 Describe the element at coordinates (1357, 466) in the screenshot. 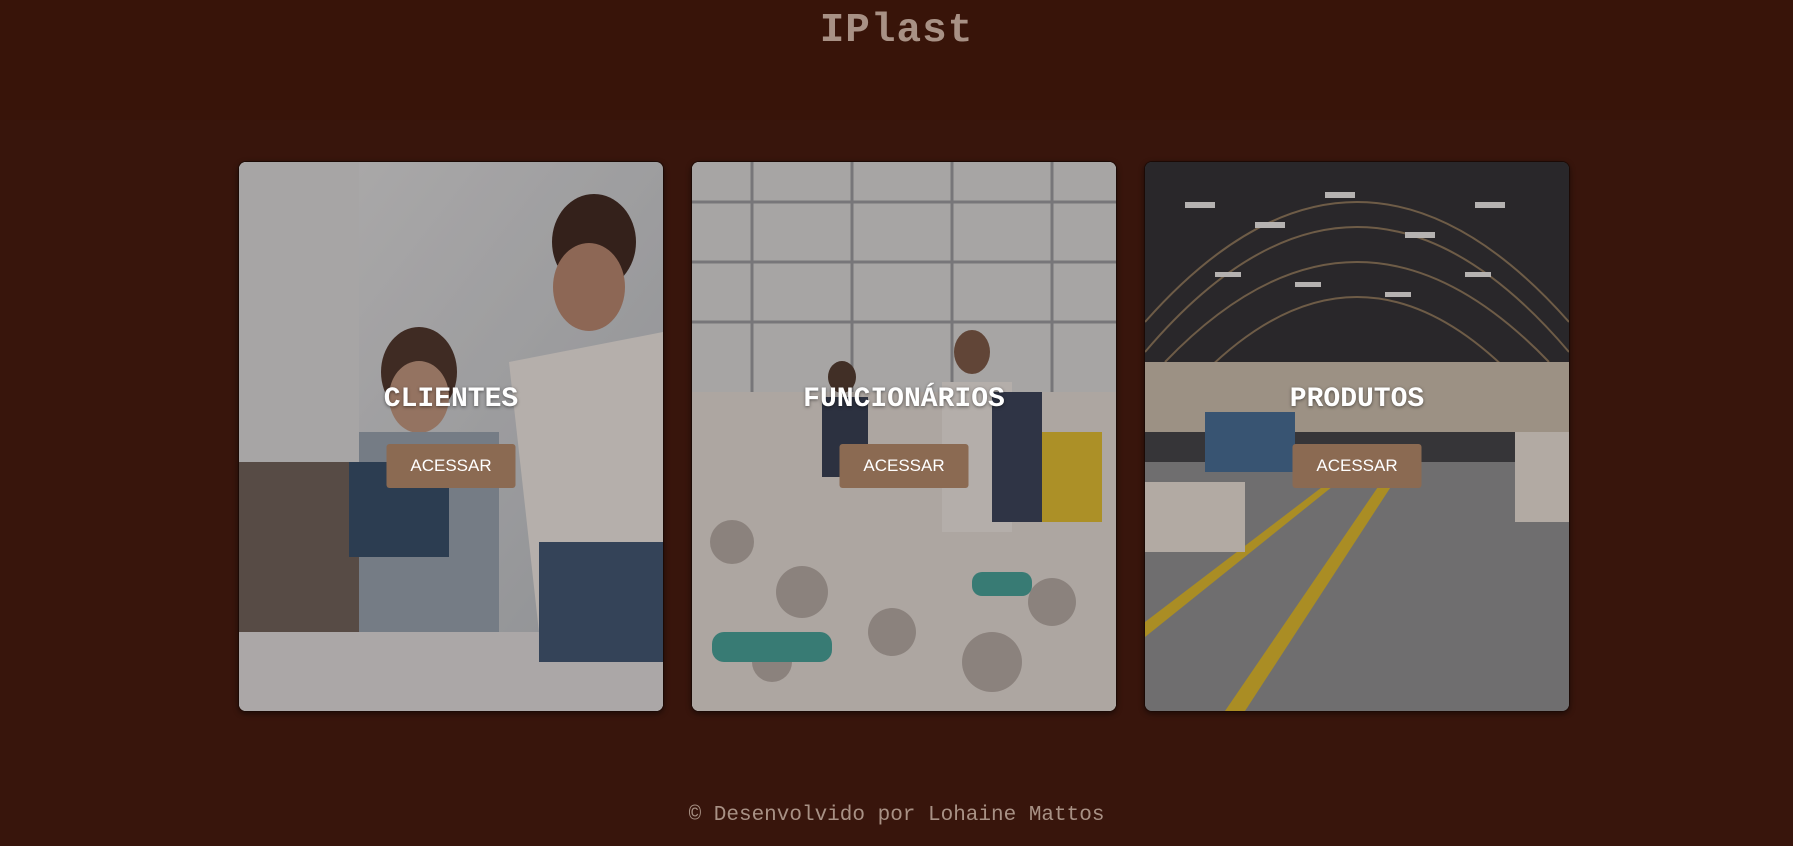

I see `acessar-produtos-button: ACESSAR` at that location.